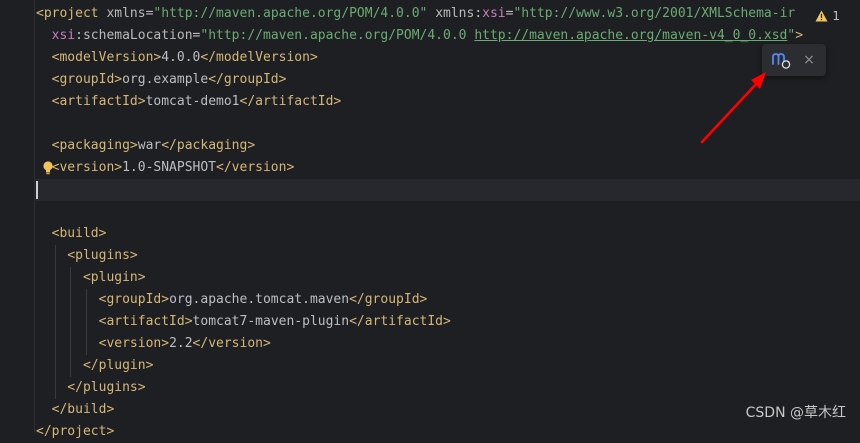 The width and height of the screenshot is (860, 443). Describe the element at coordinates (99, 57) in the screenshot. I see `code-token: <modelVersion>` at that location.